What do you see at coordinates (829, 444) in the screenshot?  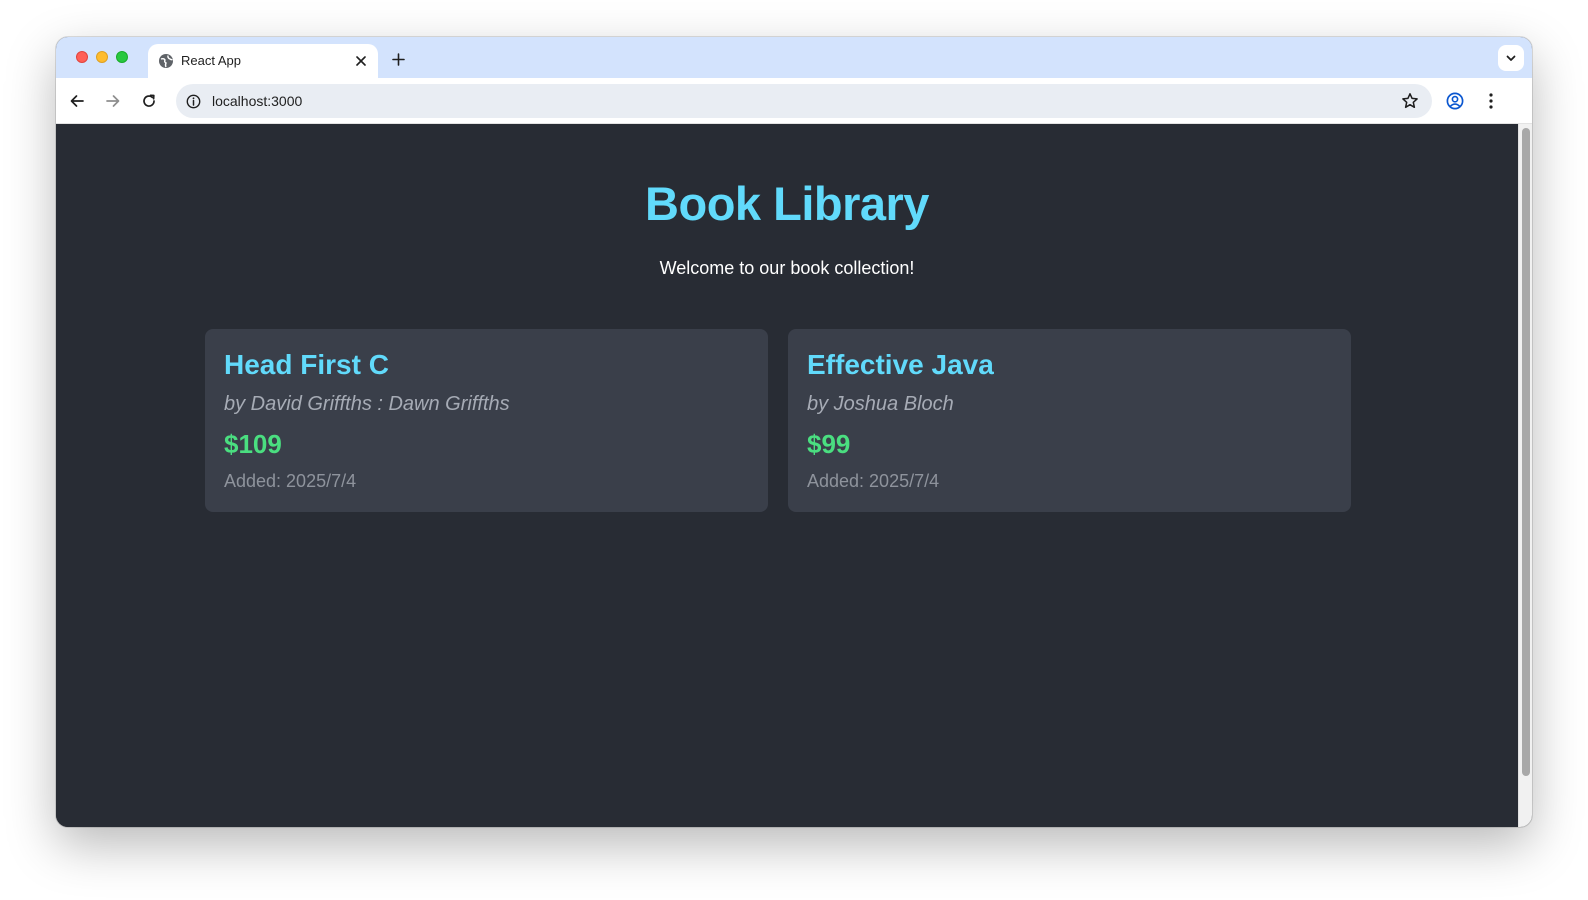 I see `book-price: $99` at bounding box center [829, 444].